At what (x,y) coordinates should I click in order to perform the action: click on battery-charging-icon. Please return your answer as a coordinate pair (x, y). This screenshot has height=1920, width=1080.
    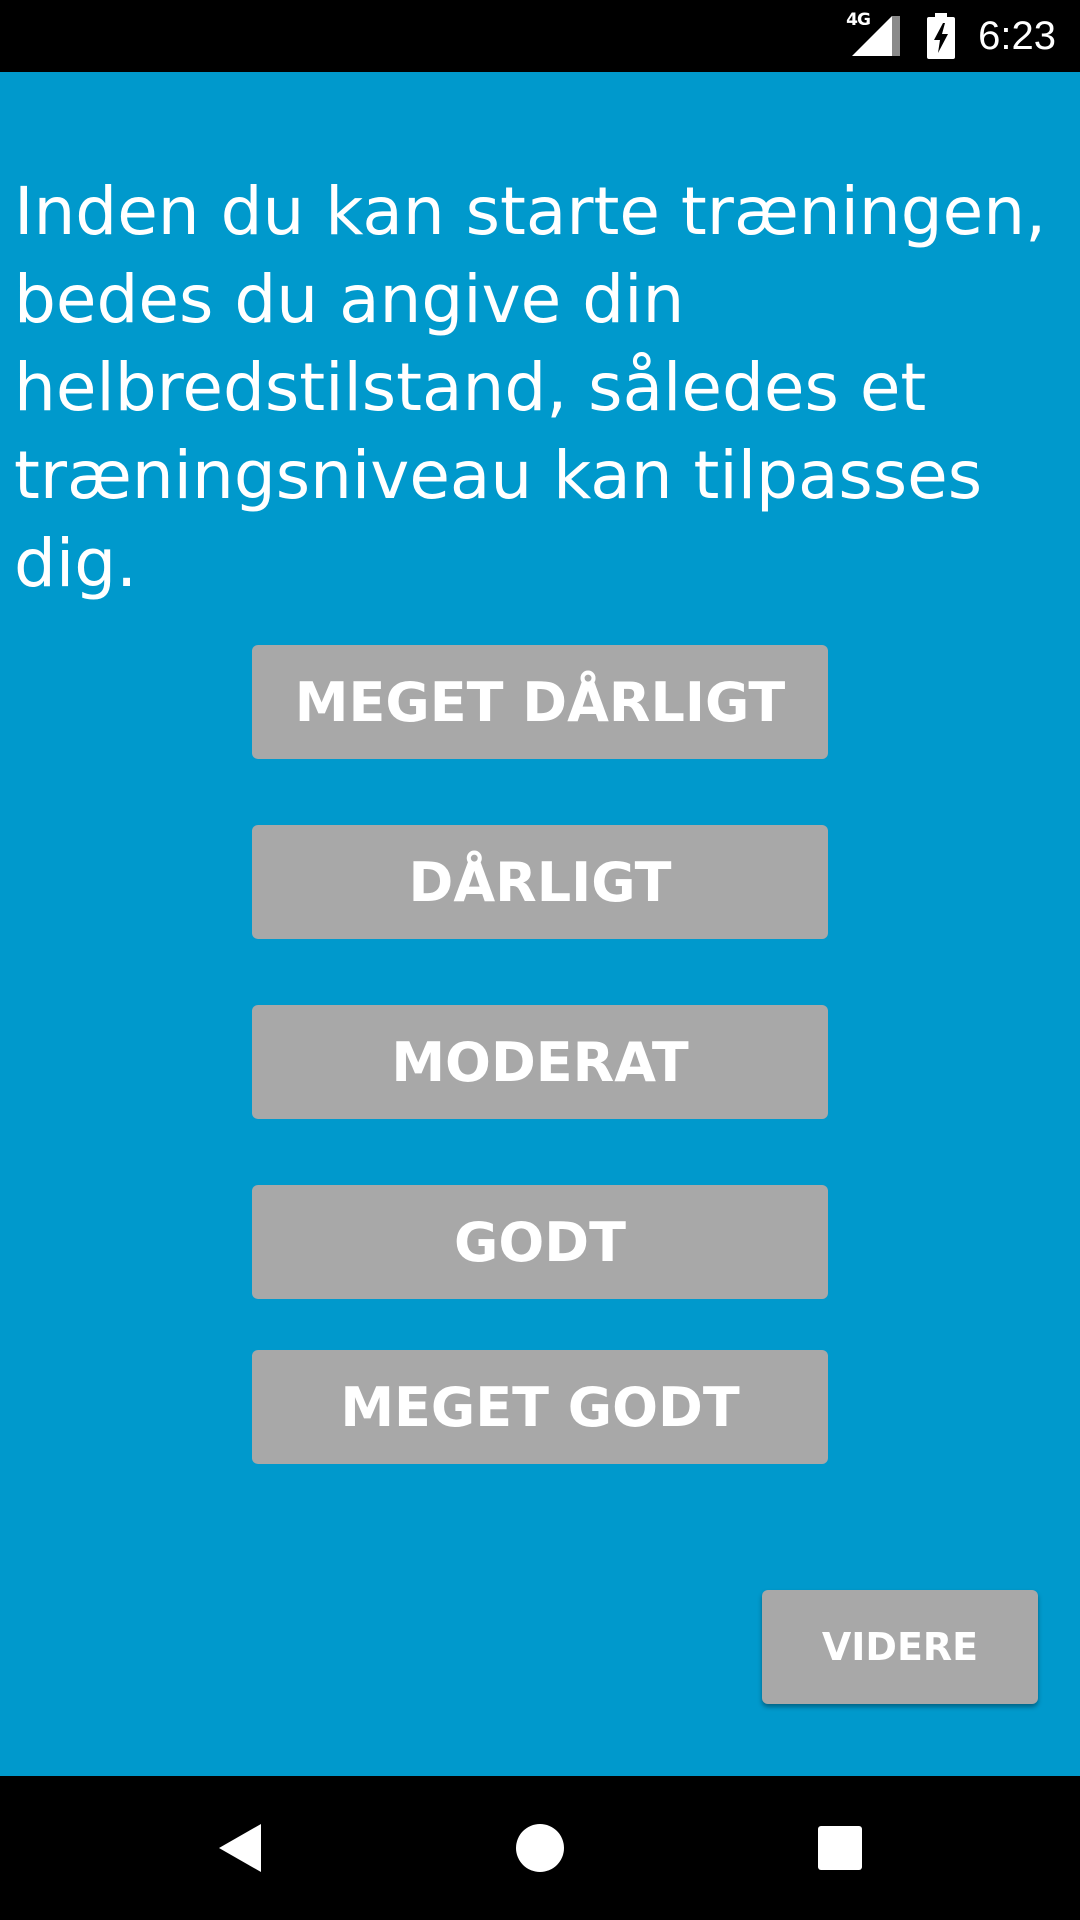
    Looking at the image, I should click on (941, 36).